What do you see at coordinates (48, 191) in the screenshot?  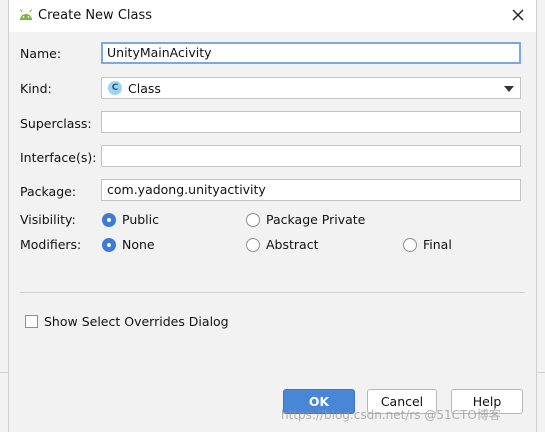 I see `package-label: Package:` at bounding box center [48, 191].